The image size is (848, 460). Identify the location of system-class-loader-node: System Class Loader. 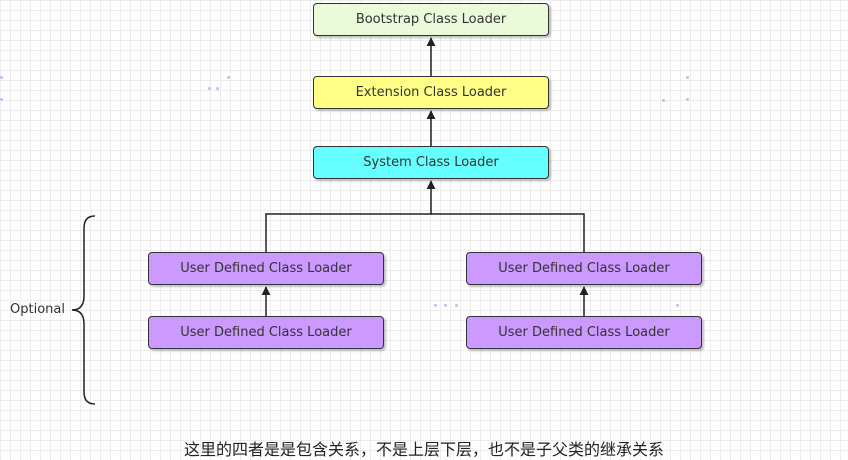
(431, 162).